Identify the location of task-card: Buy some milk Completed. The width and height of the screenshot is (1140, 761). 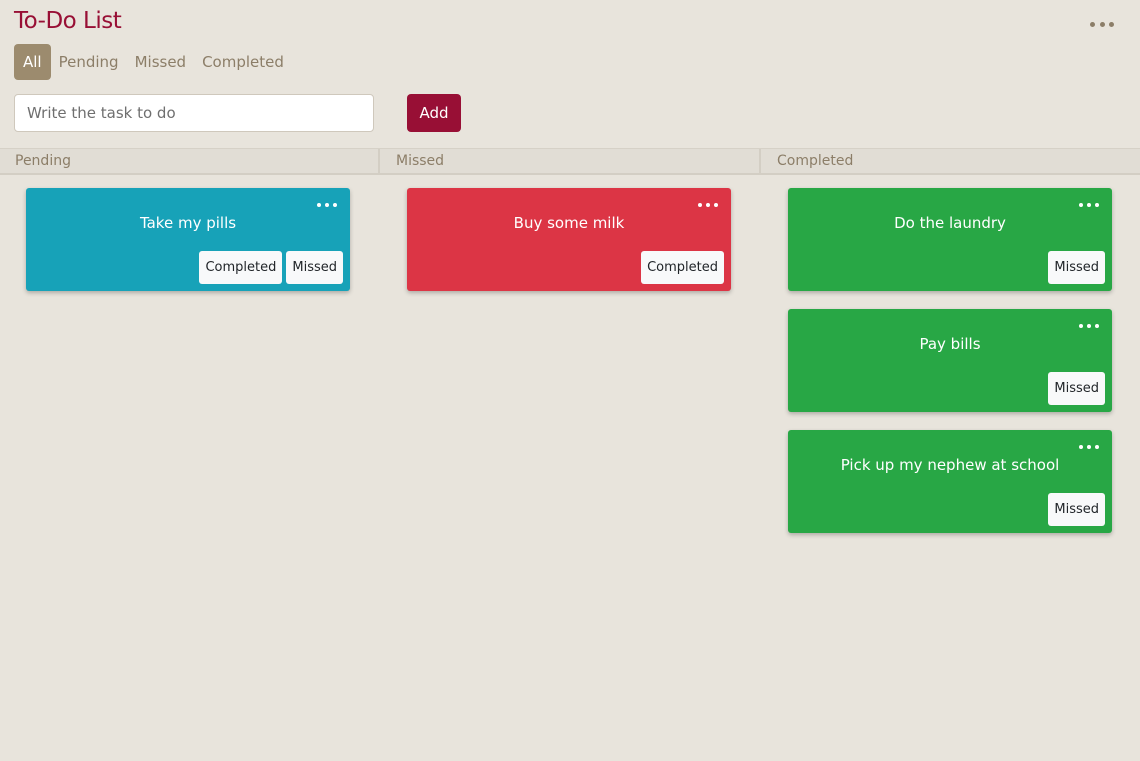
(569, 239).